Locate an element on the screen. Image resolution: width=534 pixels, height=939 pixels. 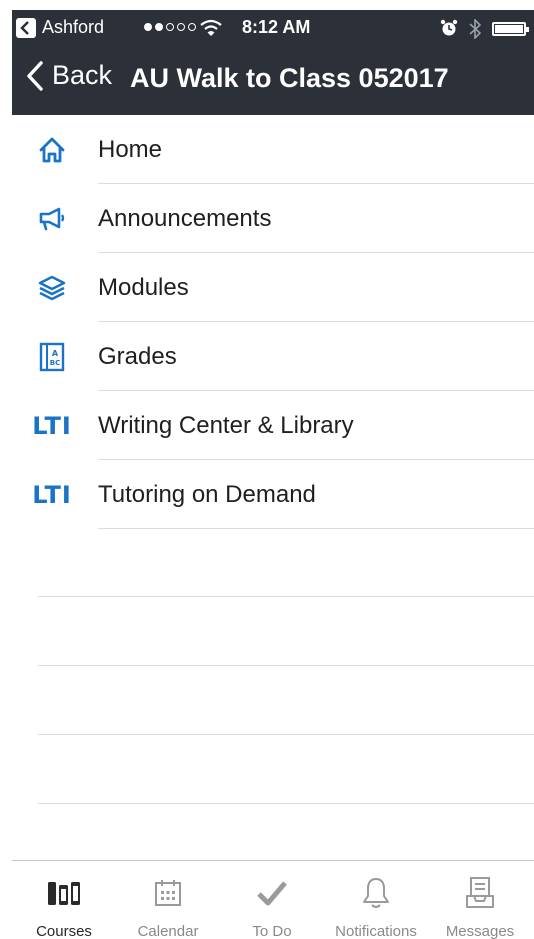
svg-text: BC is located at coordinates (55, 363).